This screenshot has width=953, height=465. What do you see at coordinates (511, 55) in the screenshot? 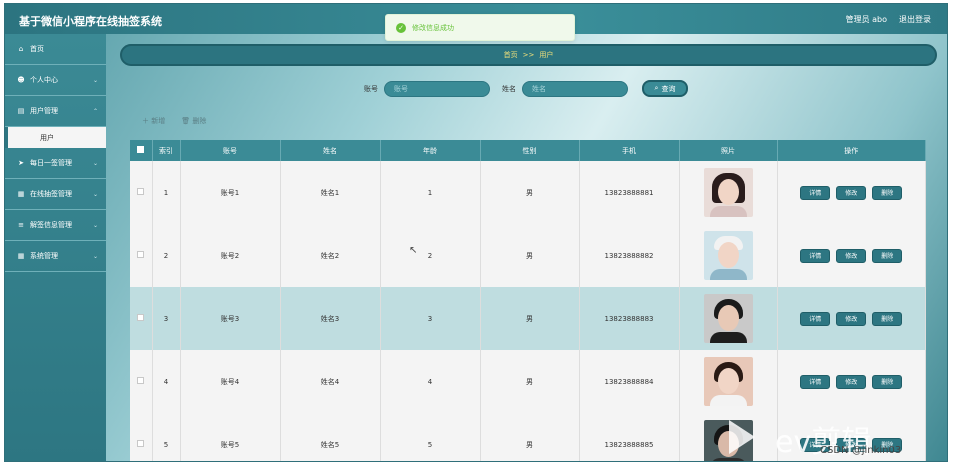
I see `breadcrumb-home: 首页` at bounding box center [511, 55].